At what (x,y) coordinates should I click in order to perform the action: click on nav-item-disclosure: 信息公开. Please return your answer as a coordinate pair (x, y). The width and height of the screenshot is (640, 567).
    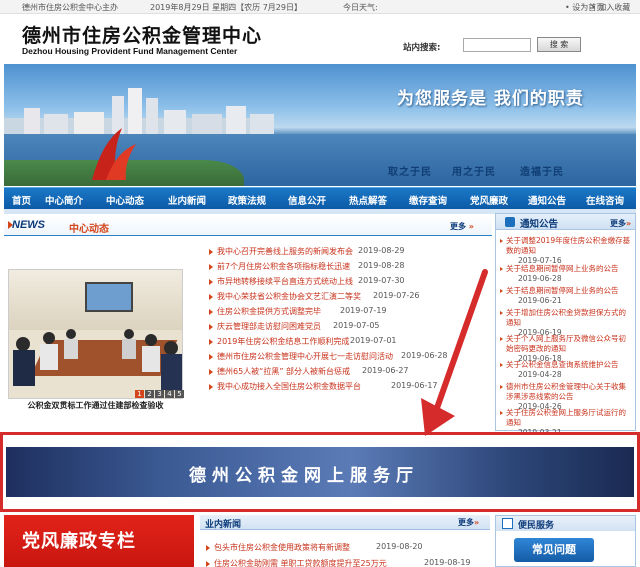
    Looking at the image, I should click on (307, 200).